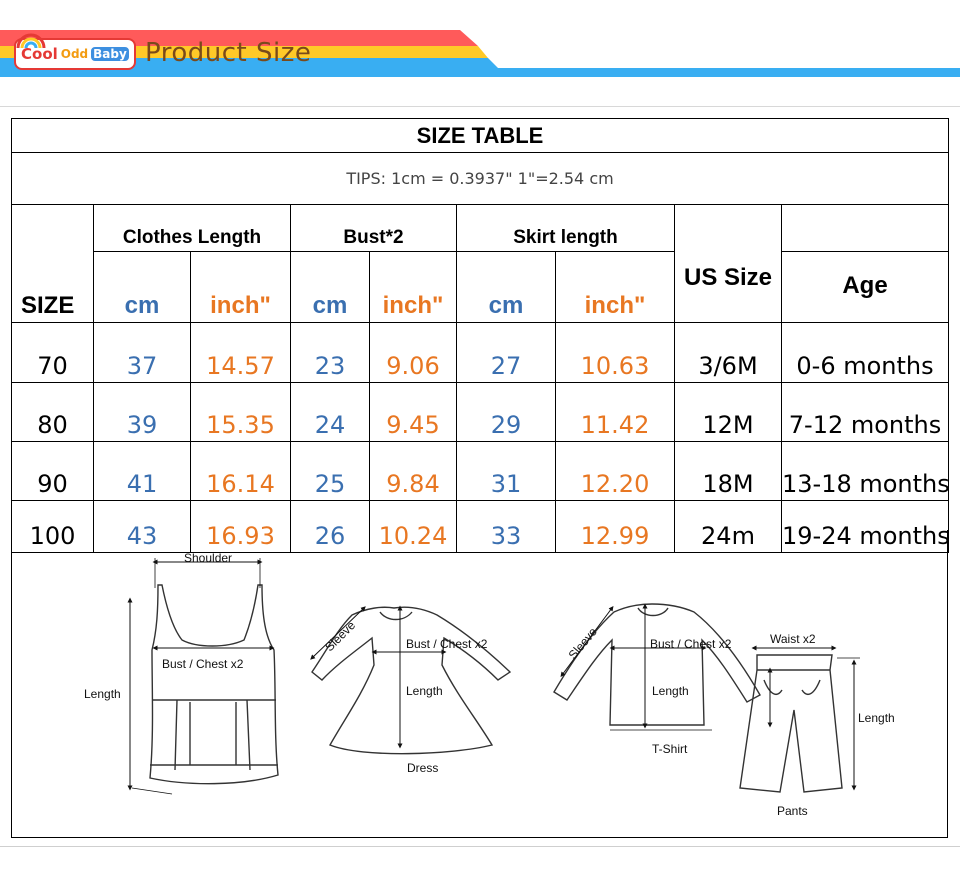 Image resolution: width=960 pixels, height=874 pixels. I want to click on cell-clothes-inch: 15.35, so click(240, 411).